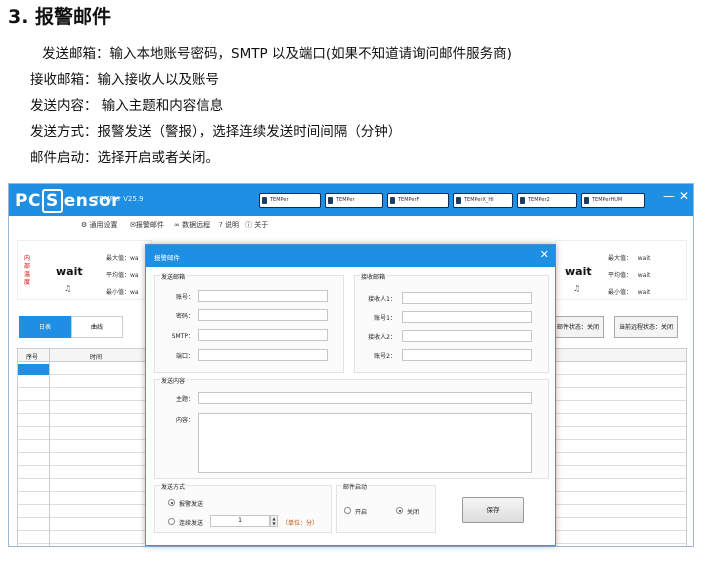  What do you see at coordinates (171, 502) in the screenshot?
I see `alarm-send-radio` at bounding box center [171, 502].